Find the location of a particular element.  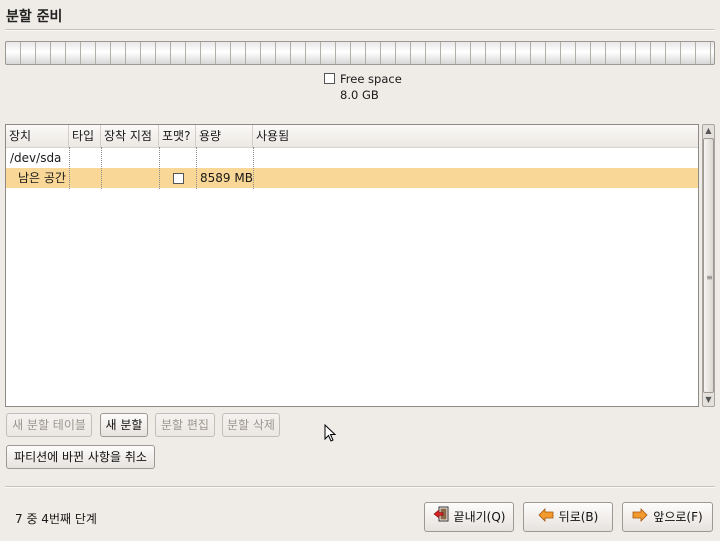

table-scrollbar: ▲ ≡ ▼ is located at coordinates (708, 265).